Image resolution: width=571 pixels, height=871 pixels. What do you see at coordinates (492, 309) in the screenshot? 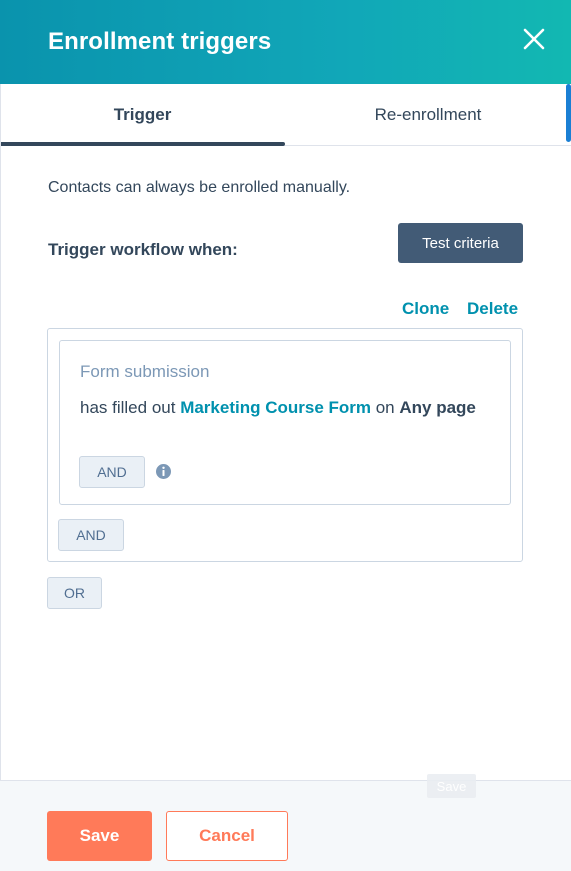
I see `delete-button: Delete` at bounding box center [492, 309].